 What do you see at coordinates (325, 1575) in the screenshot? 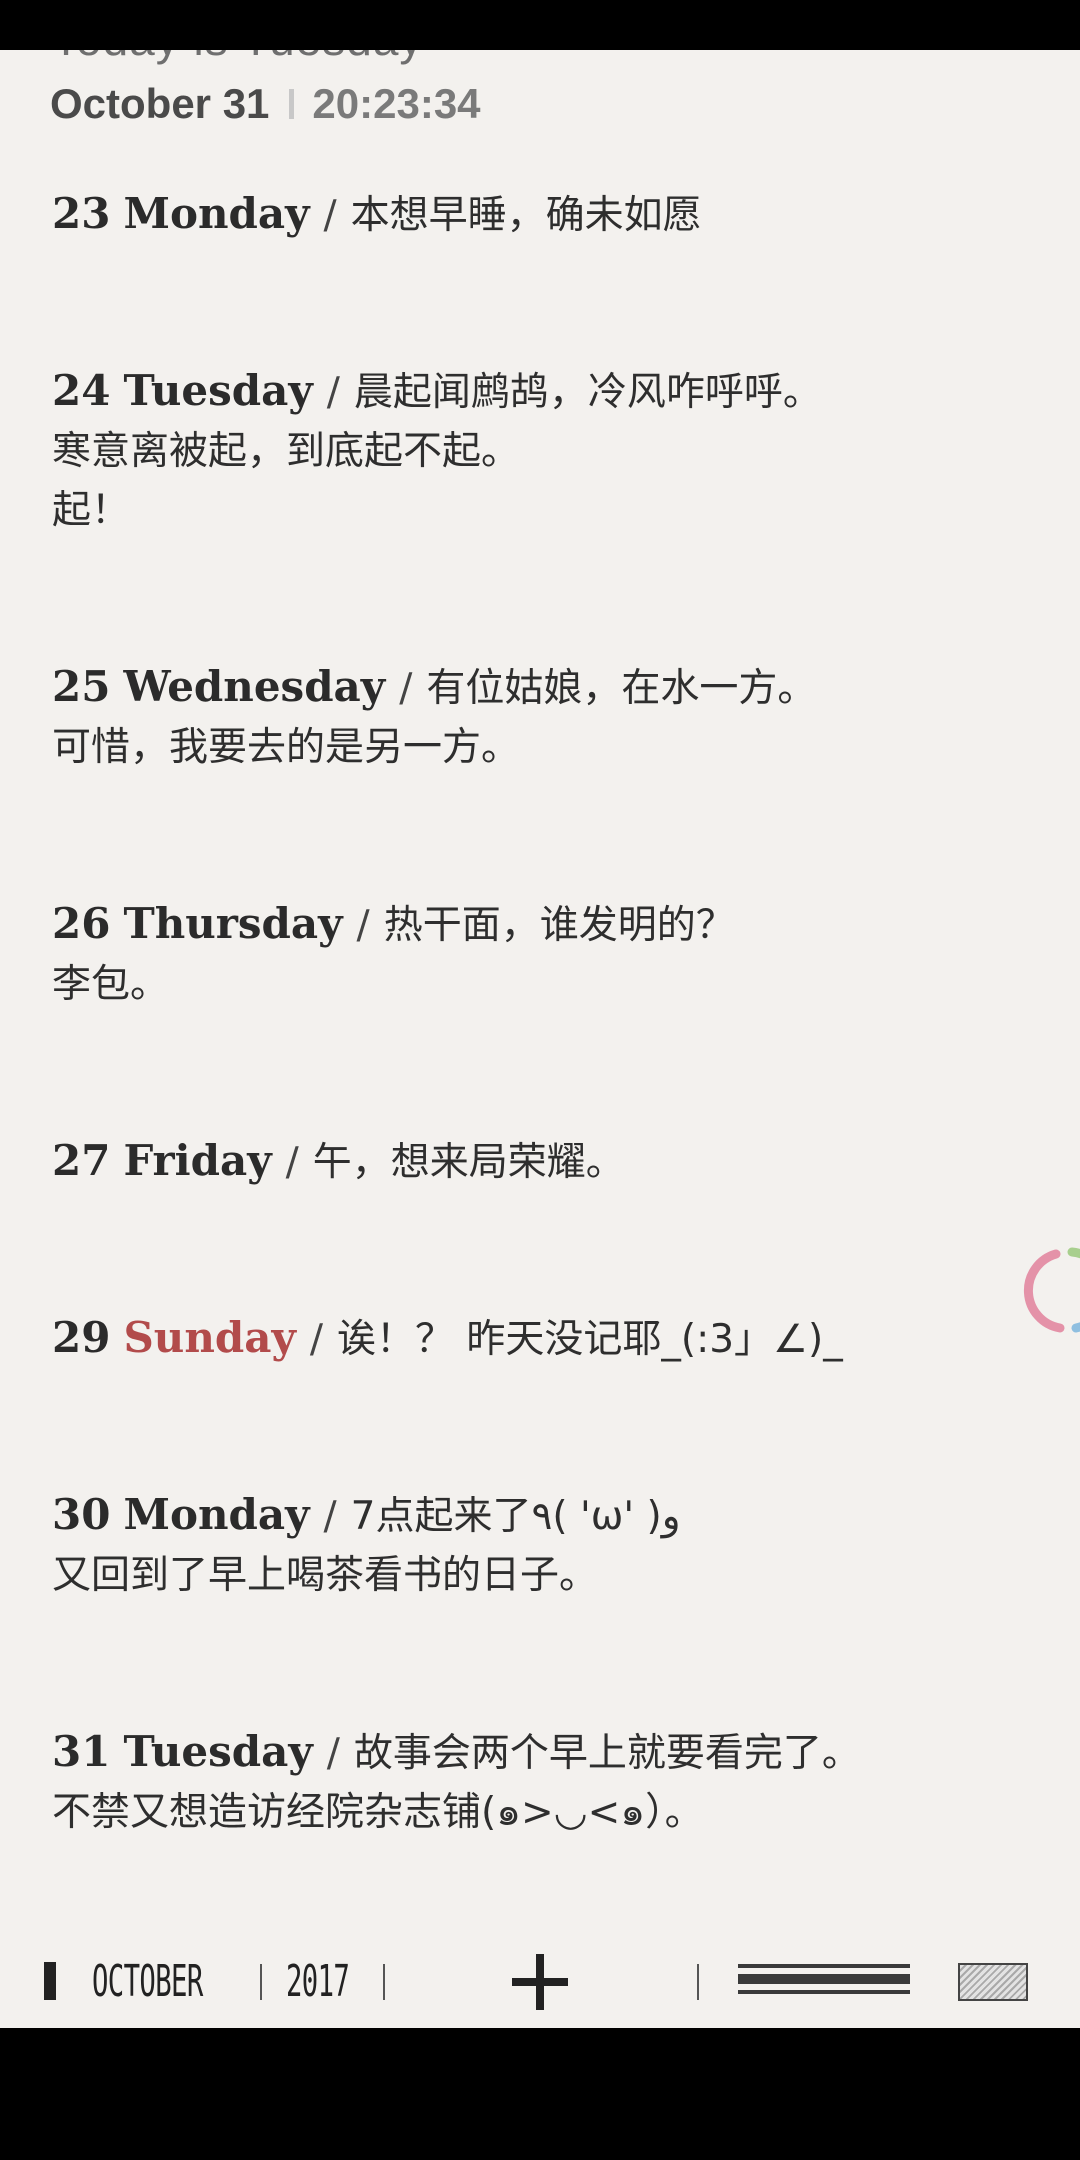
I see `entry-text: 又回到了早上喝茶看书的日子。` at bounding box center [325, 1575].